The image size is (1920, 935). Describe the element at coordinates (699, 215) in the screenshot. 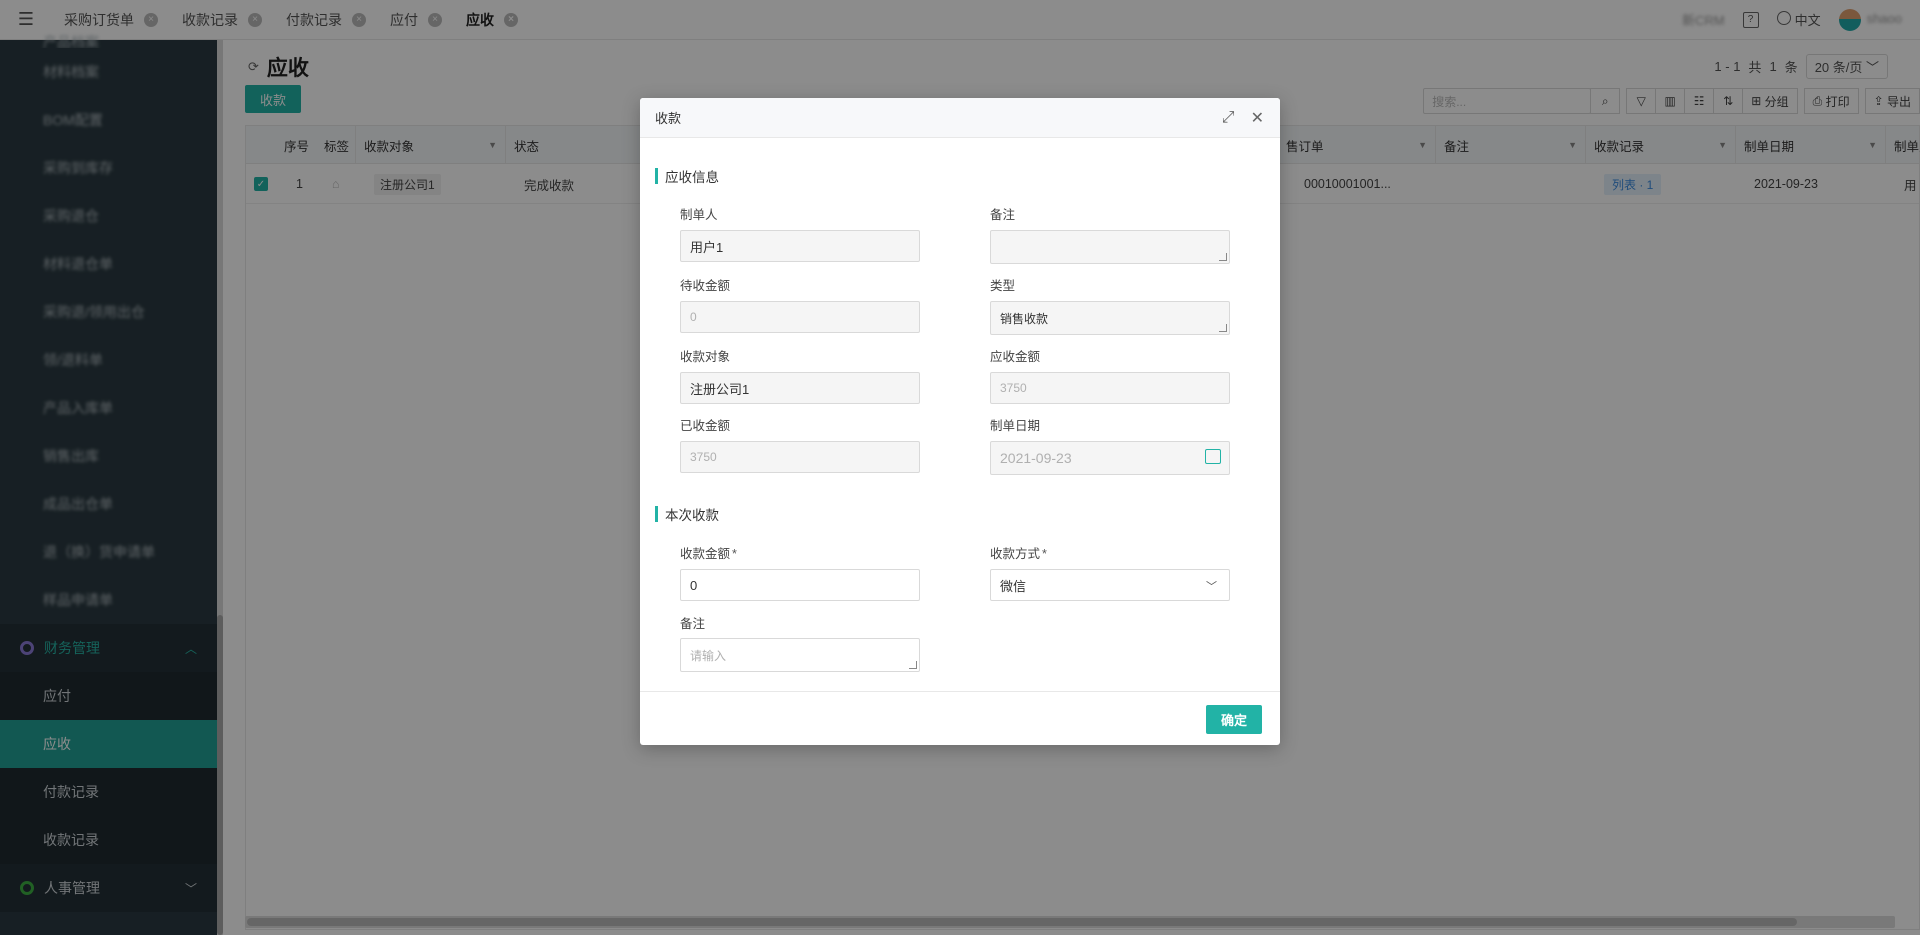

I see `creator-label: 制单人` at that location.